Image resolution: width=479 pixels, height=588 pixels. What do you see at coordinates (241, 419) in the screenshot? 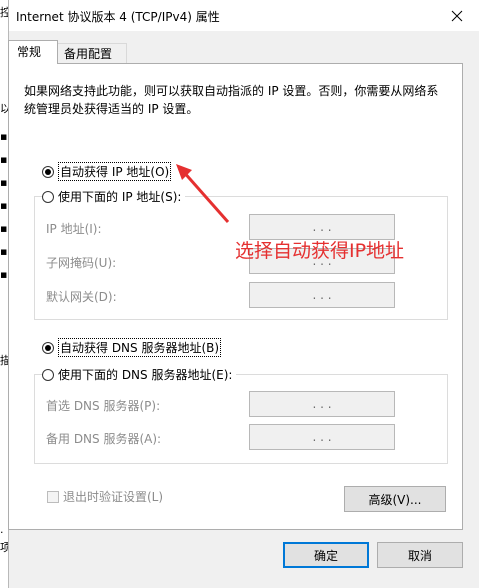
I see `dns-manual-group` at bounding box center [241, 419].